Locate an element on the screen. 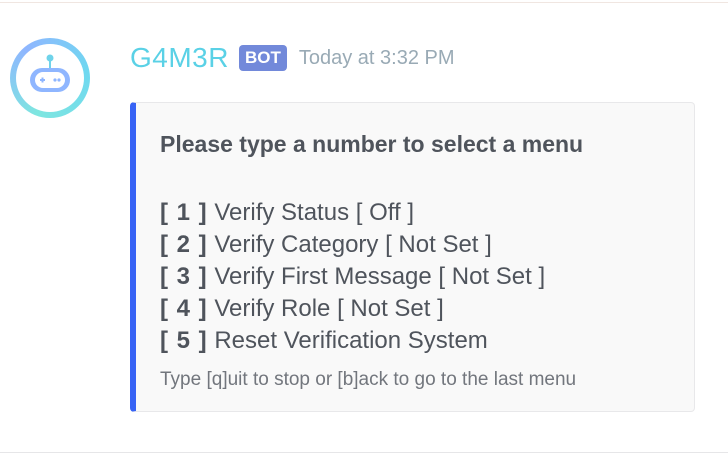  menu-item-5: [ 5 ] Reset Verification System is located at coordinates (352, 341).